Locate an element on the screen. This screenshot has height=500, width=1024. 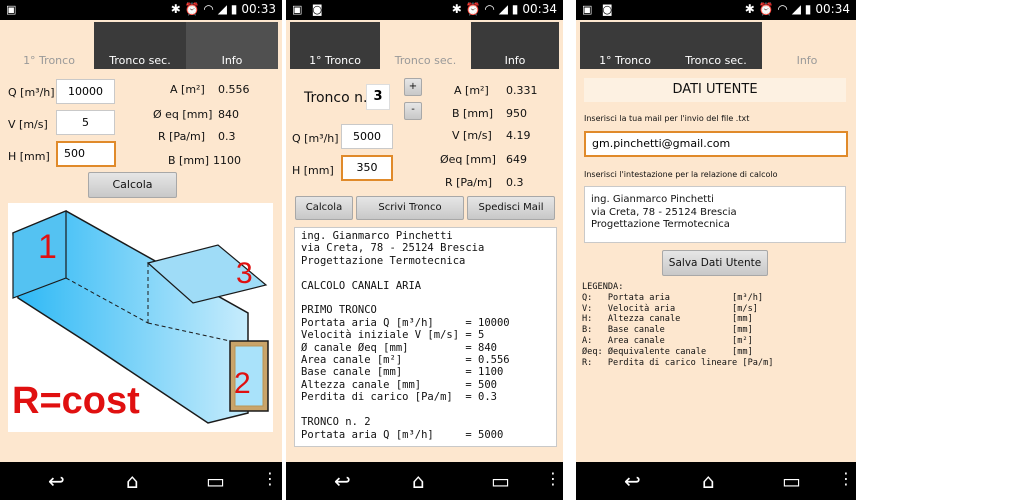
v-input: 5 is located at coordinates (85, 122).